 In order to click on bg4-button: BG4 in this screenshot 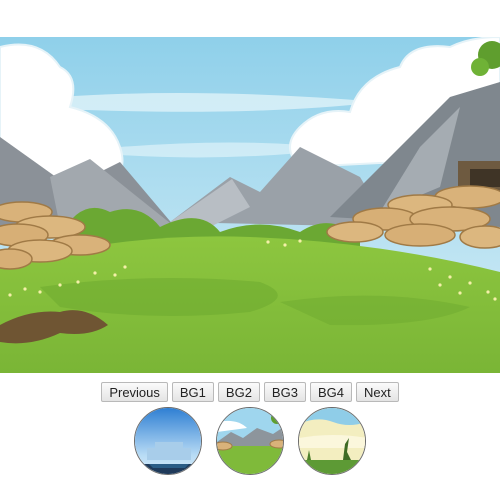, I will do `click(330, 392)`.